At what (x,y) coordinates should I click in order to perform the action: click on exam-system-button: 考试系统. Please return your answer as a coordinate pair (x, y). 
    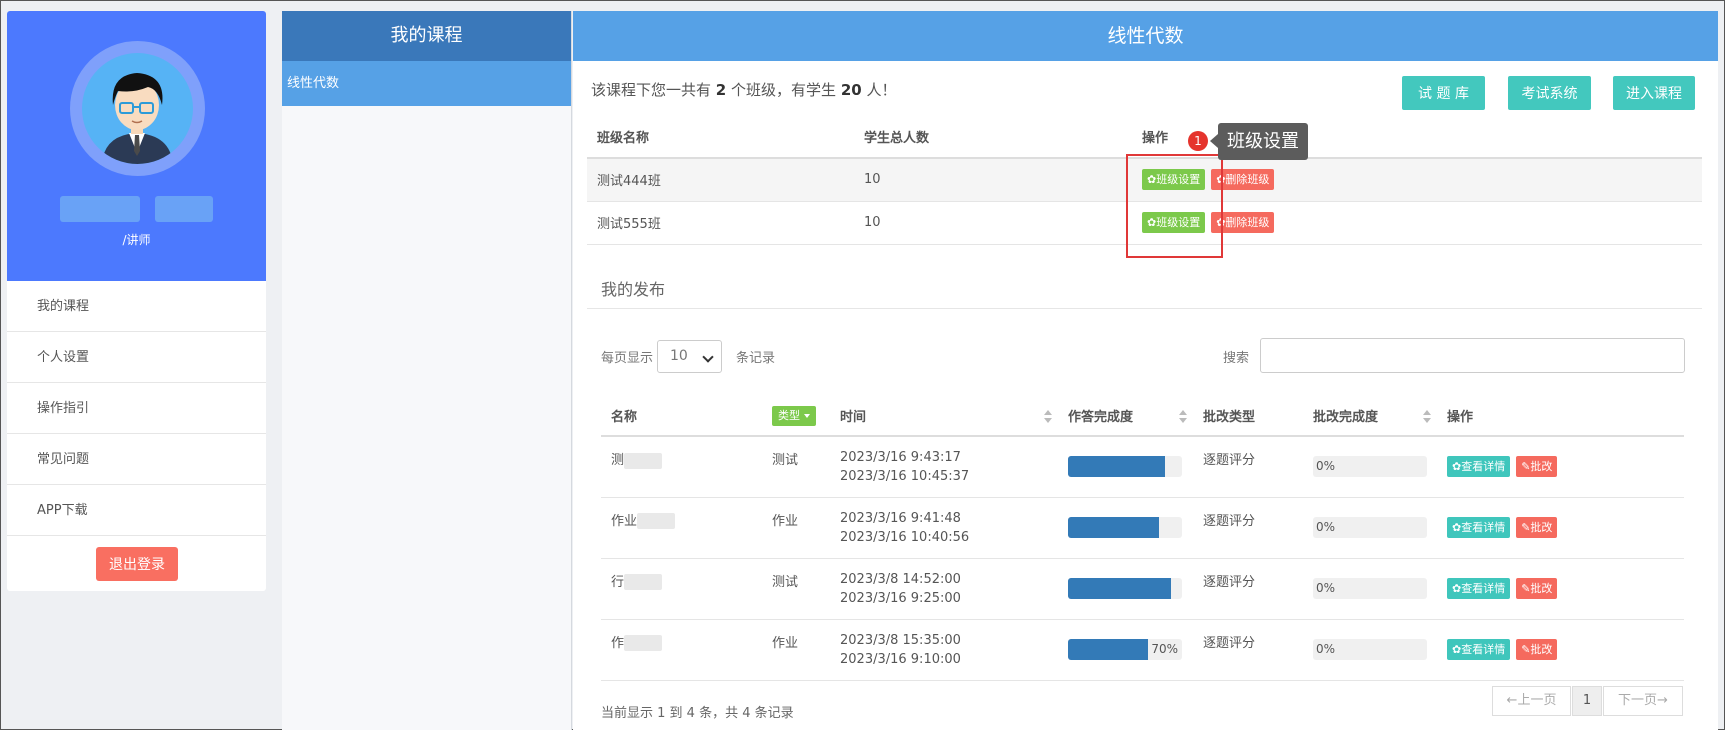
    Looking at the image, I should click on (1549, 93).